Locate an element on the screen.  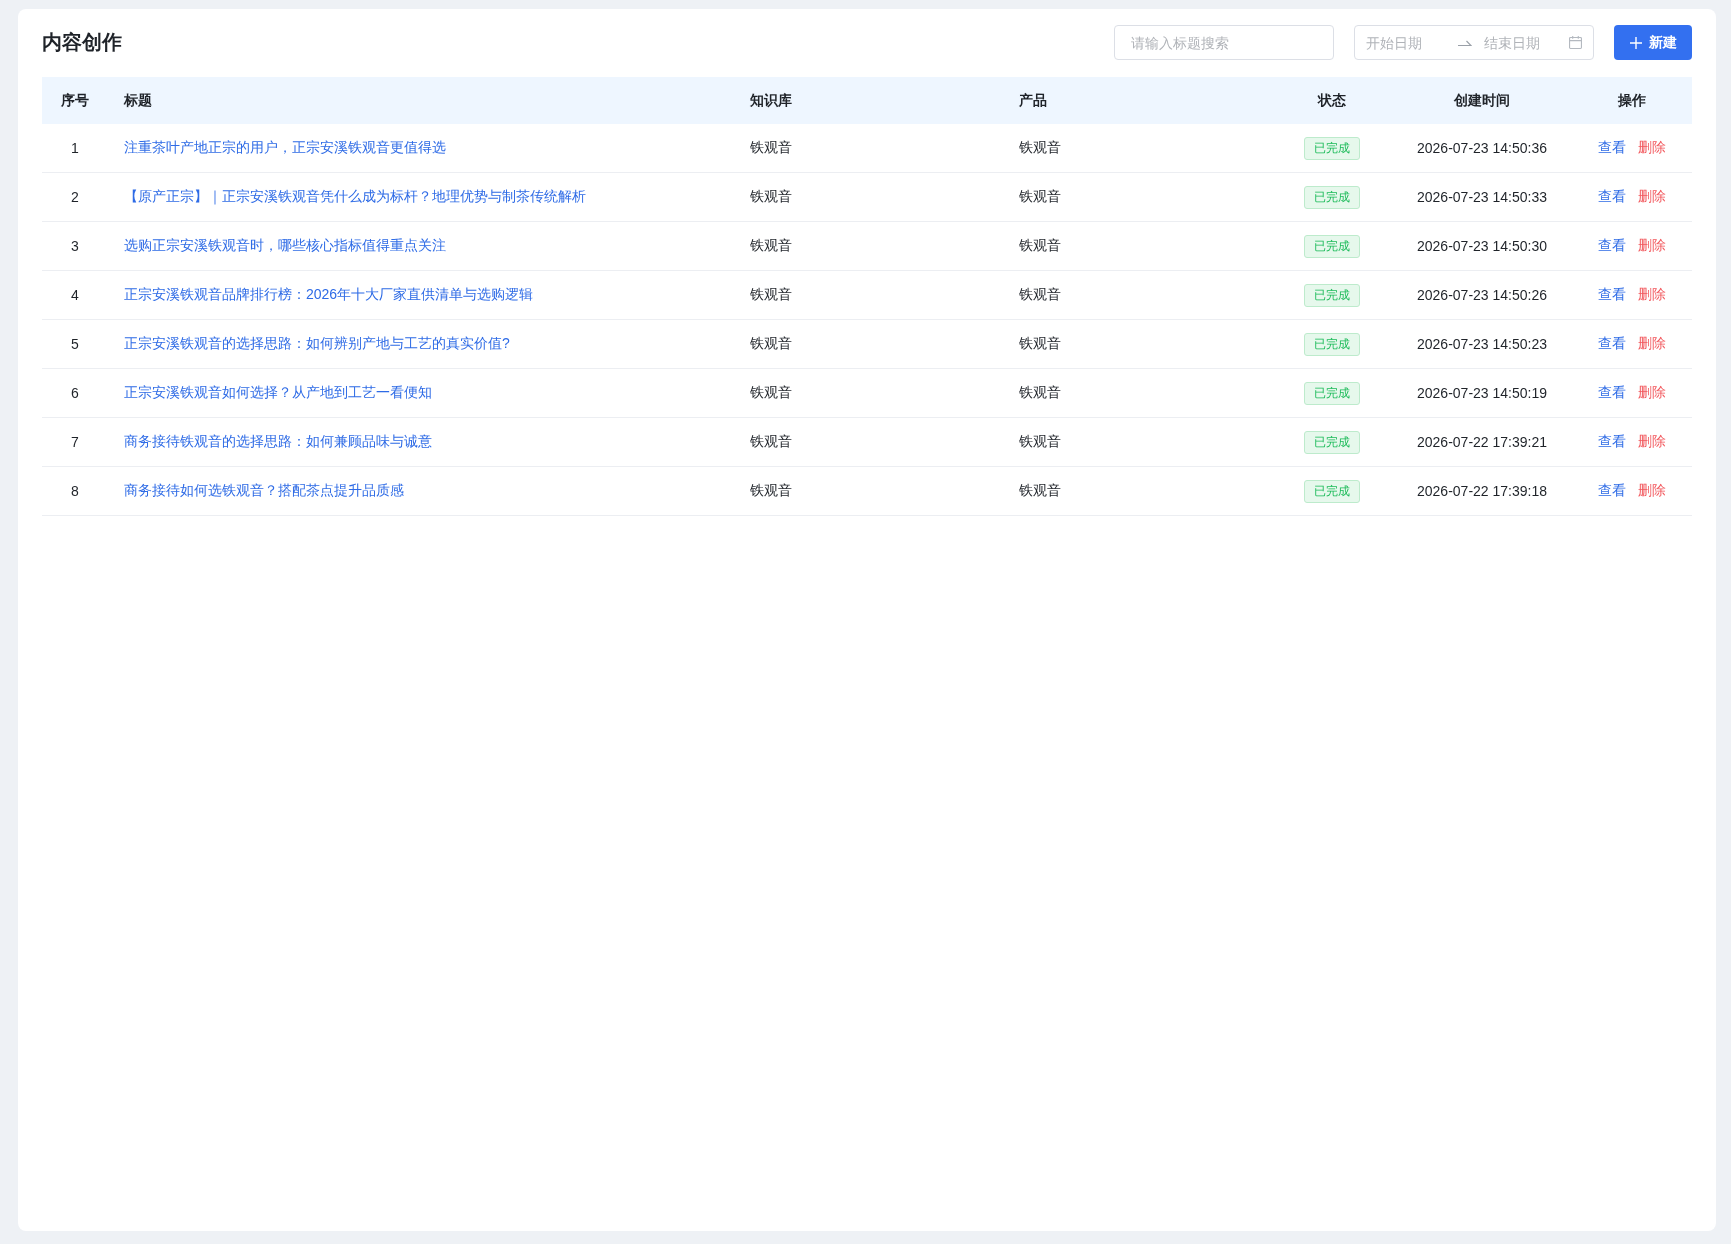
end-date-input: 结束日期 is located at coordinates (1525, 42).